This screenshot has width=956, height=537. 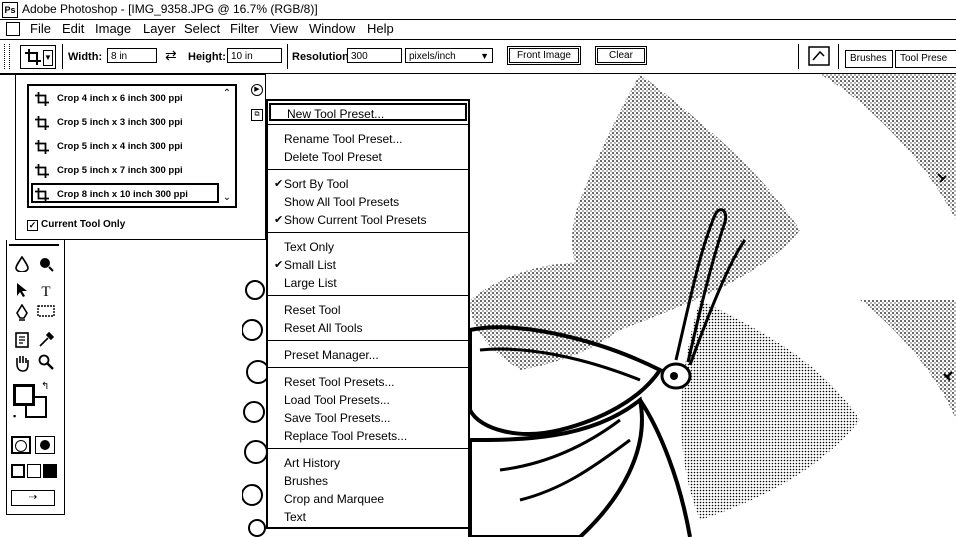 What do you see at coordinates (126, 123) in the screenshot?
I see `preset-crop-5x3: Crop 5 inch x 3 inch 300 ppi` at bounding box center [126, 123].